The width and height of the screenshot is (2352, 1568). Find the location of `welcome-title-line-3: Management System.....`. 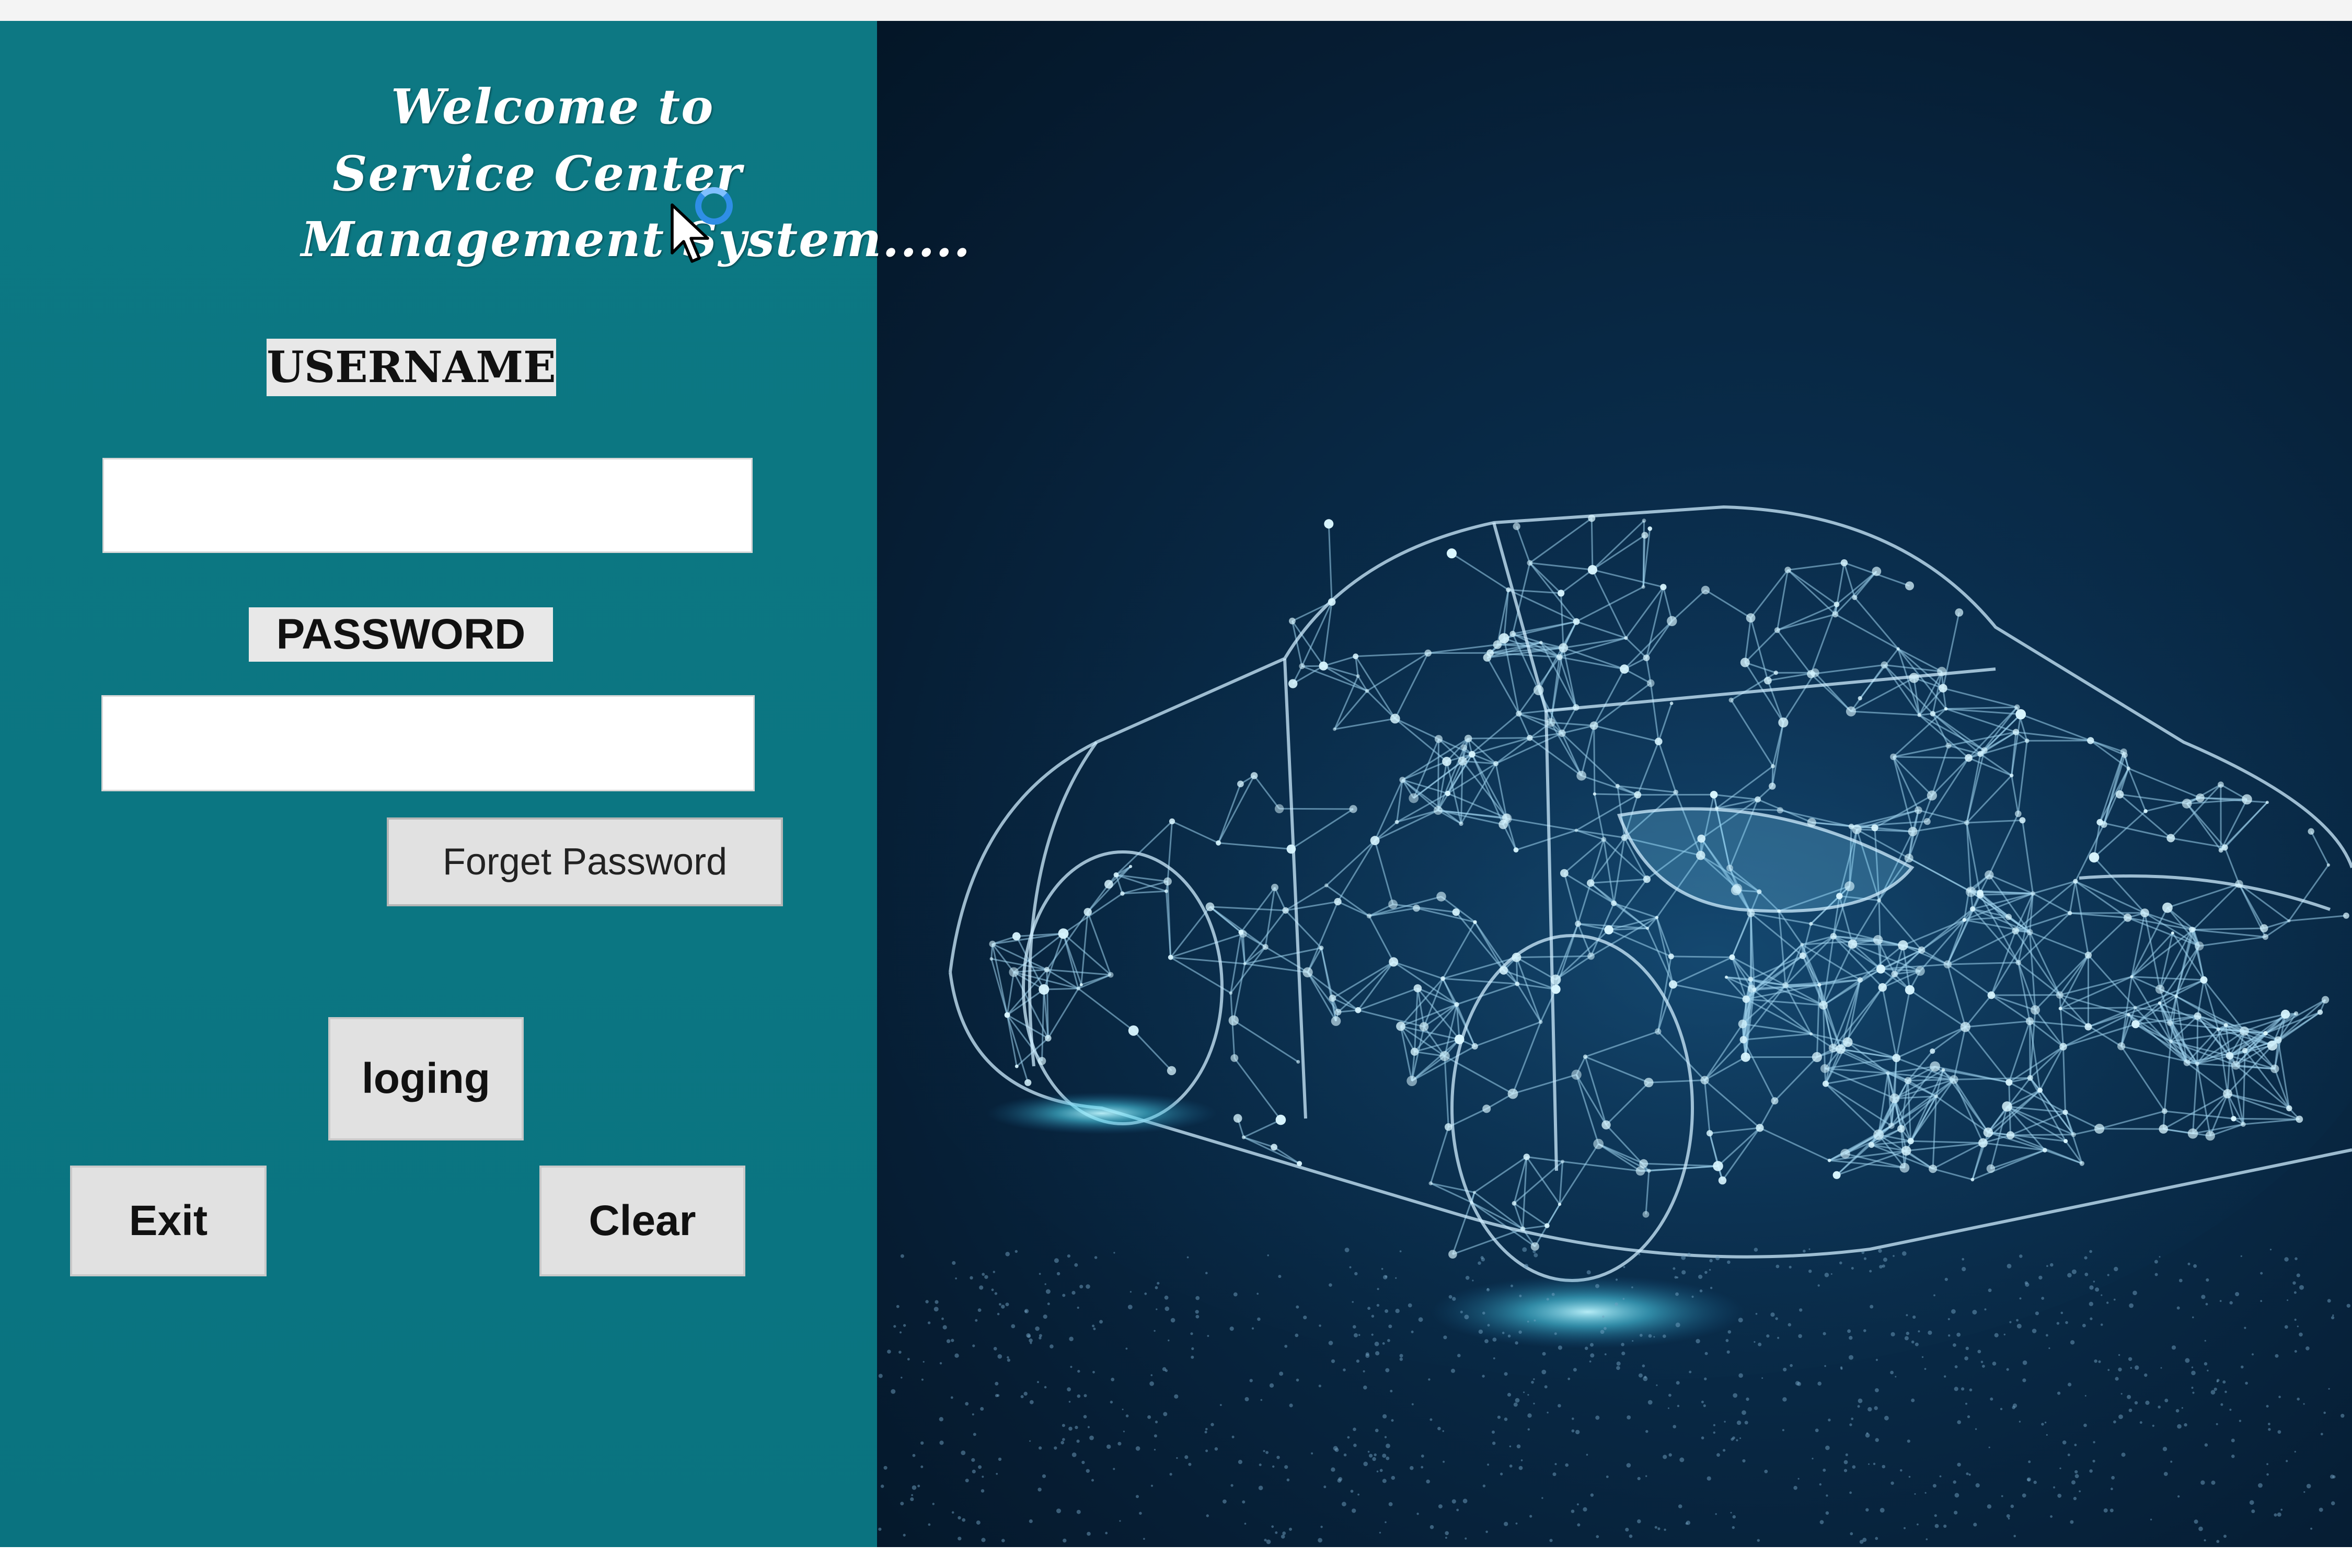

welcome-title-line-3: Management System..... is located at coordinates (636, 239).